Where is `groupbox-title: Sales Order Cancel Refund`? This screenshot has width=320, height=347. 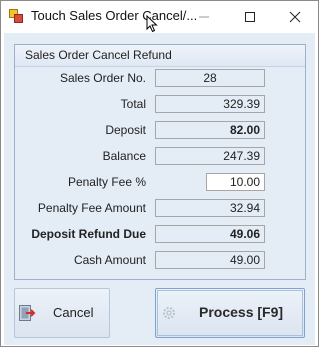
groupbox-title: Sales Order Cancel Refund is located at coordinates (98, 55).